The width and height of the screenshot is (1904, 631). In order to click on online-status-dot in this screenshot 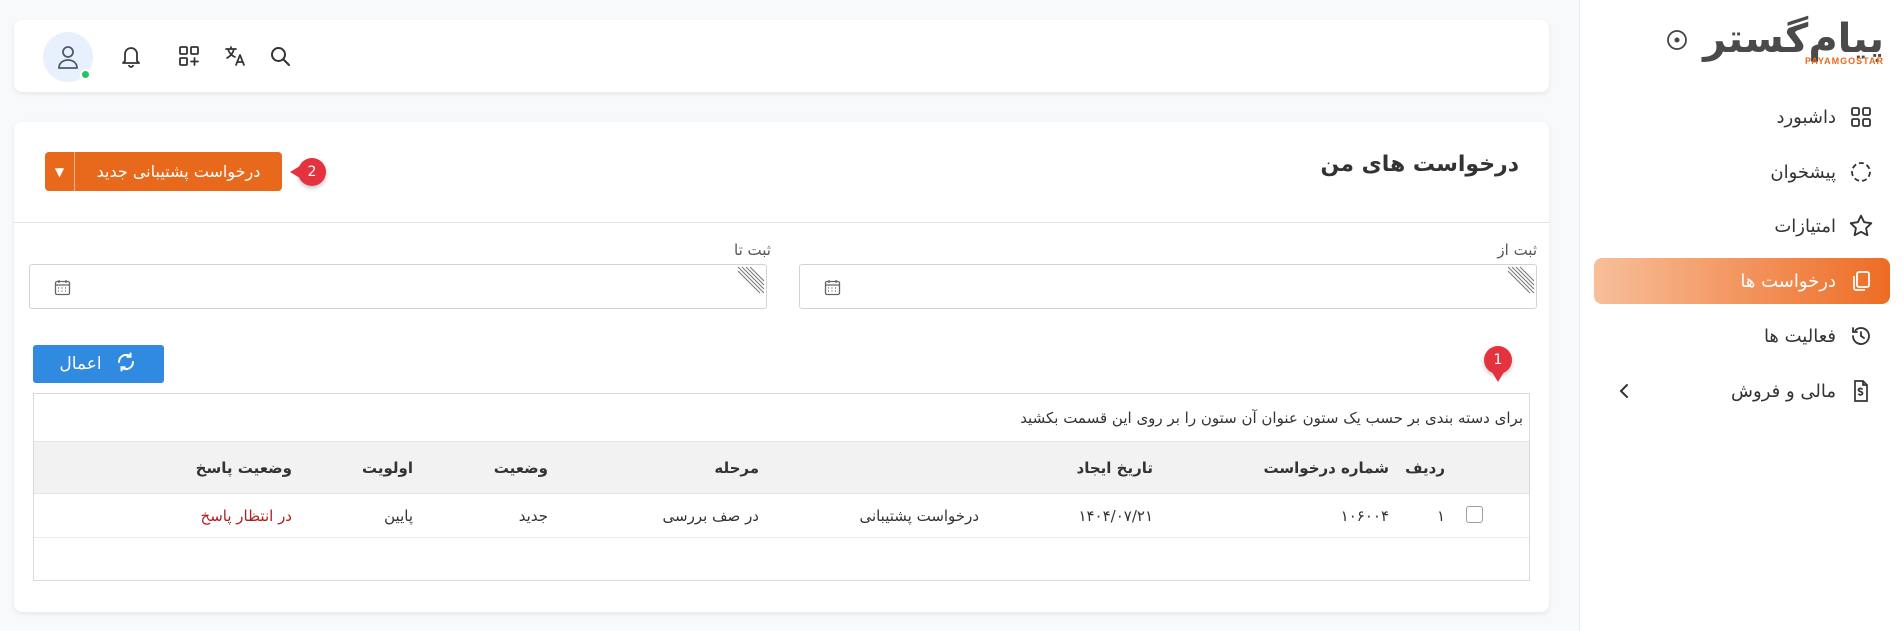, I will do `click(85, 74)`.